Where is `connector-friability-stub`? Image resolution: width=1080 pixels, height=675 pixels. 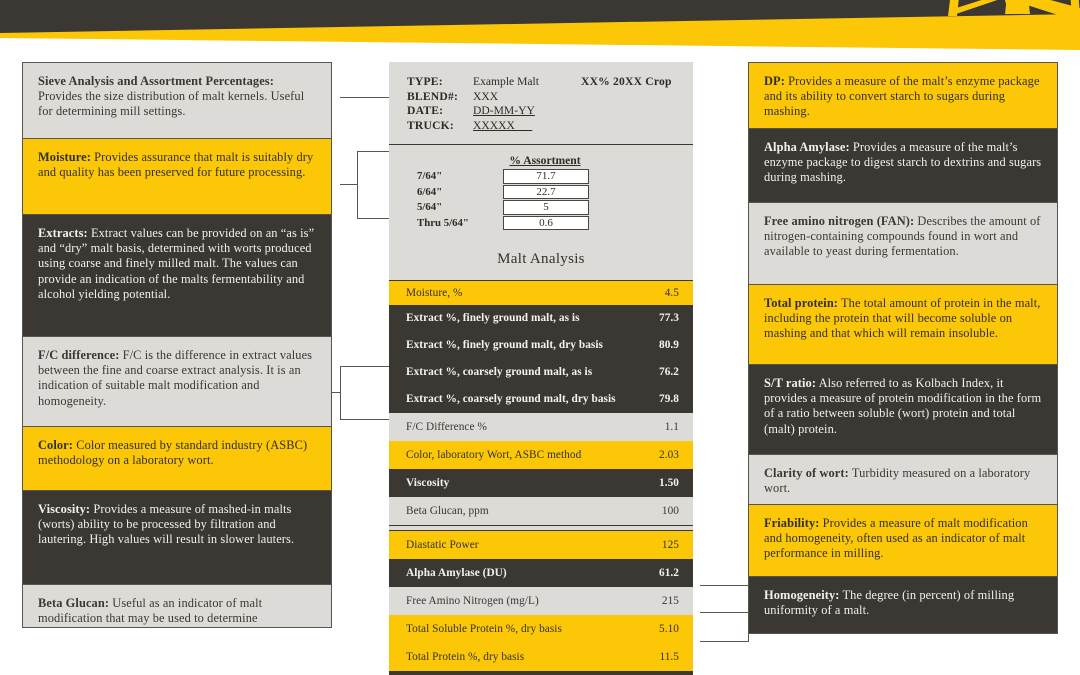 connector-friability-stub is located at coordinates (724, 612).